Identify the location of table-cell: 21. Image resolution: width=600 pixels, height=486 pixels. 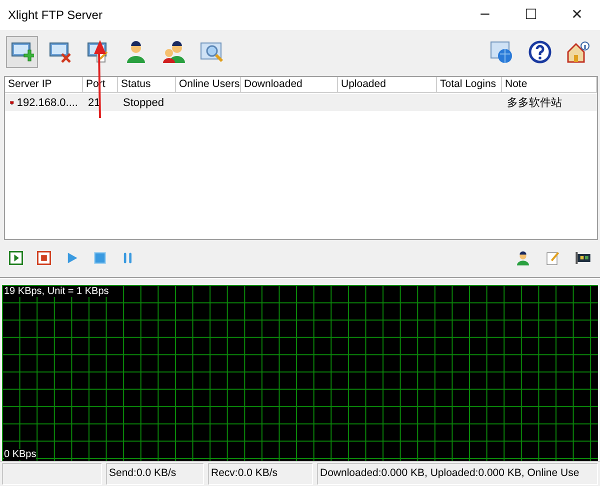
(94, 102).